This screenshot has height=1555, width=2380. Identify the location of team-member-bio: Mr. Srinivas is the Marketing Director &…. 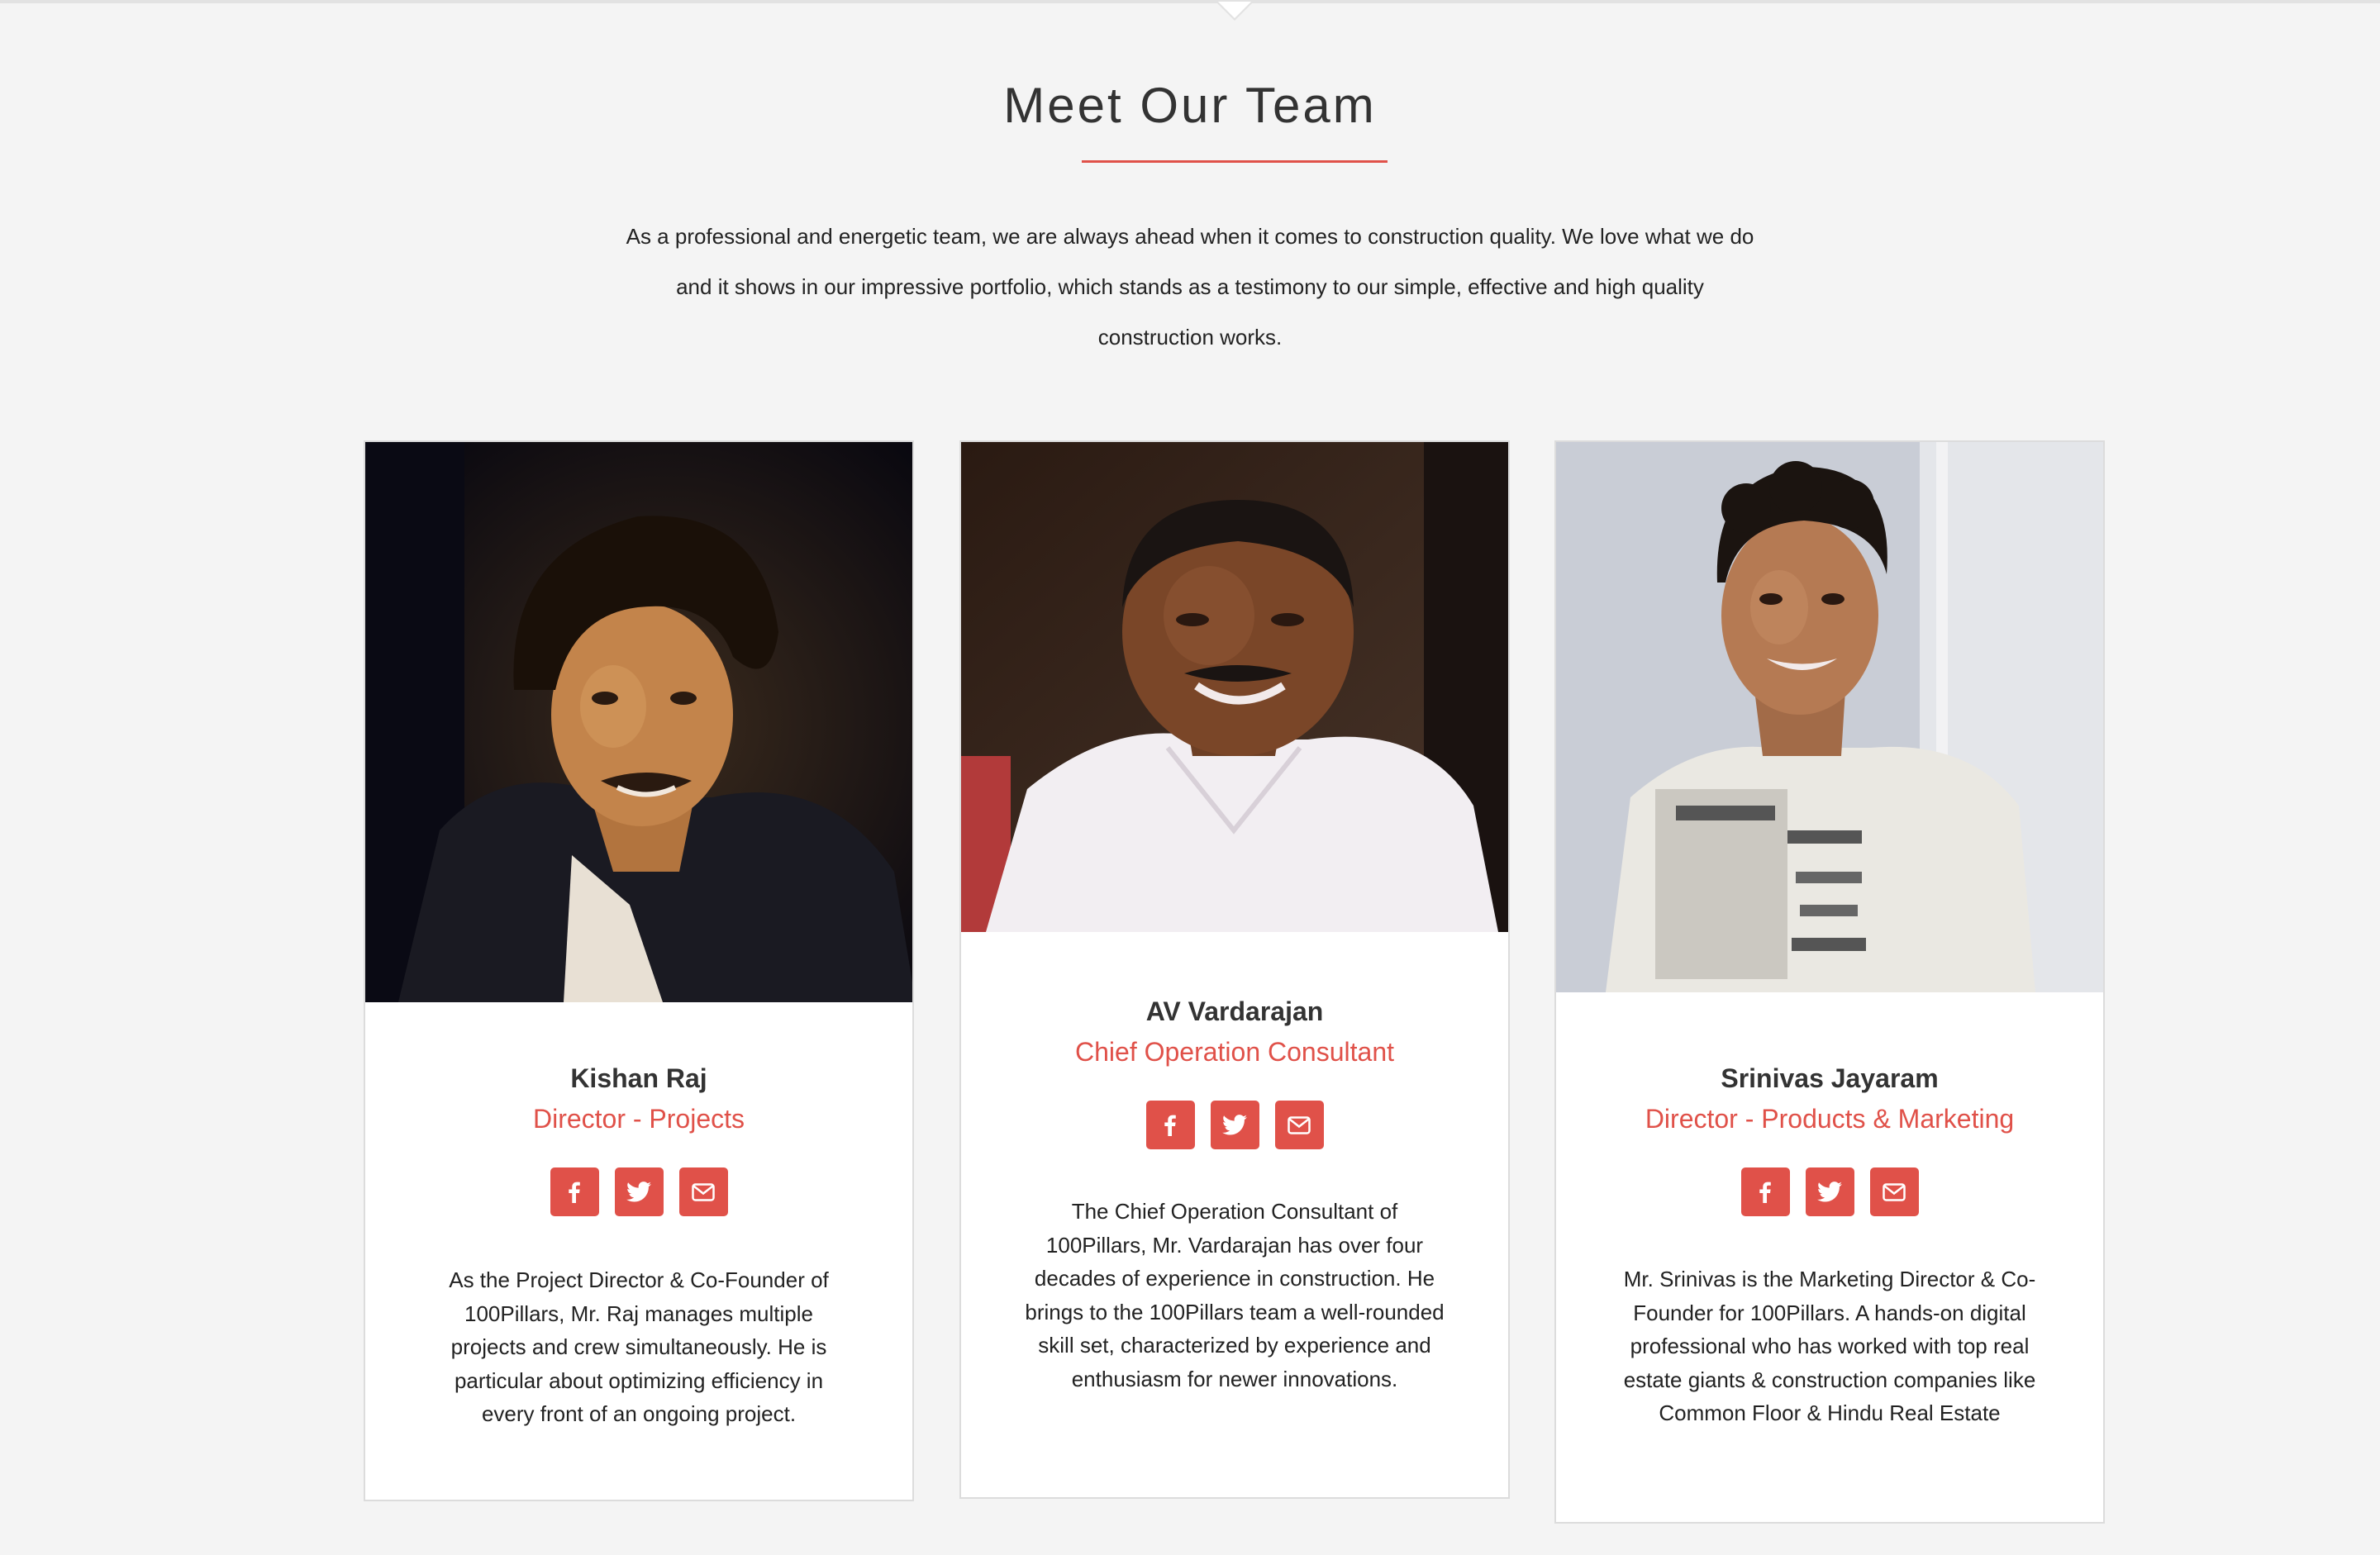
(1829, 1346).